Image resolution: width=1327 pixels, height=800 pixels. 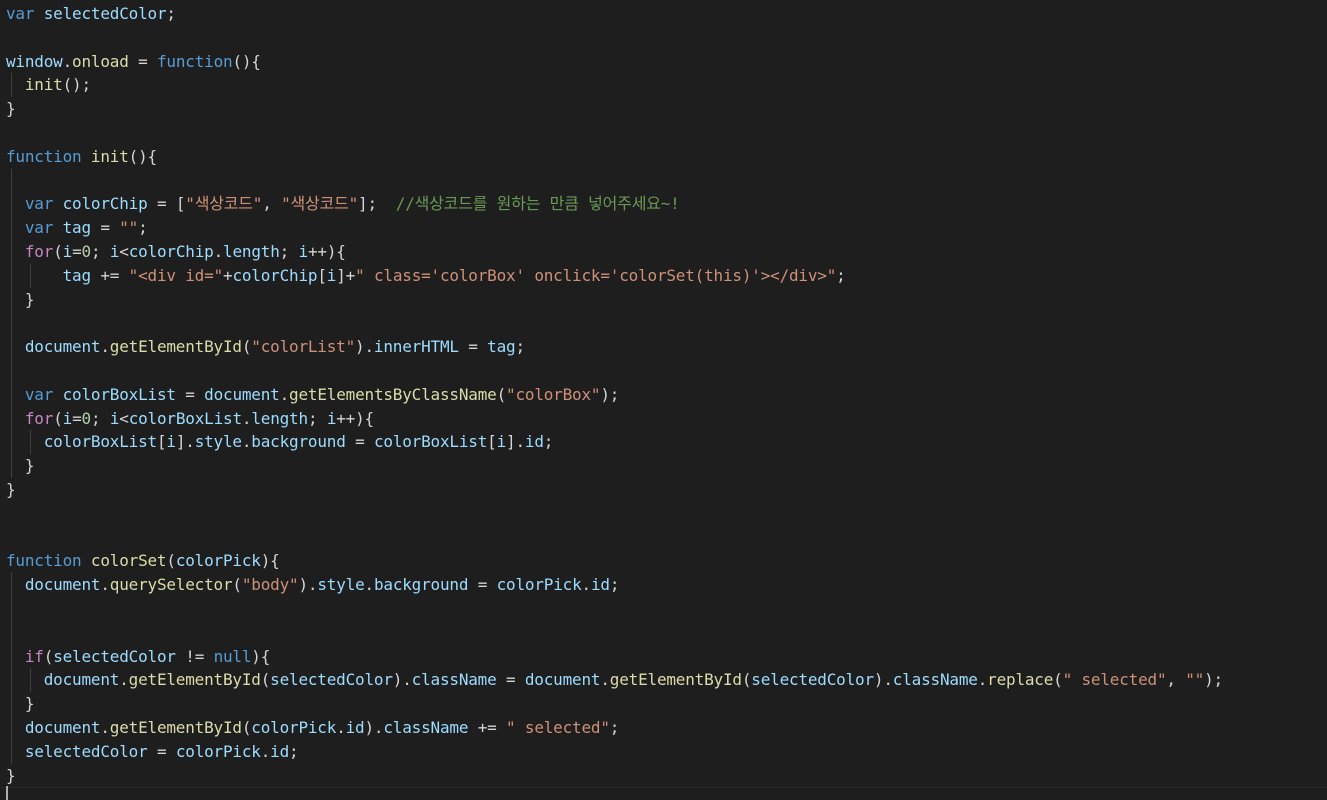 What do you see at coordinates (614, 751) in the screenshot?
I see `code-line: selectedColor = colorPick.id;` at bounding box center [614, 751].